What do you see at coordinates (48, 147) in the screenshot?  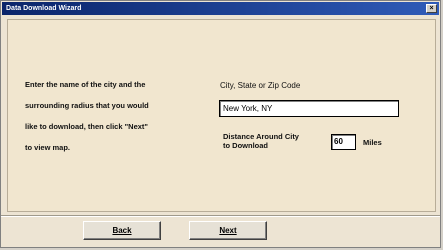 I see `instructions-line: to view map.` at bounding box center [48, 147].